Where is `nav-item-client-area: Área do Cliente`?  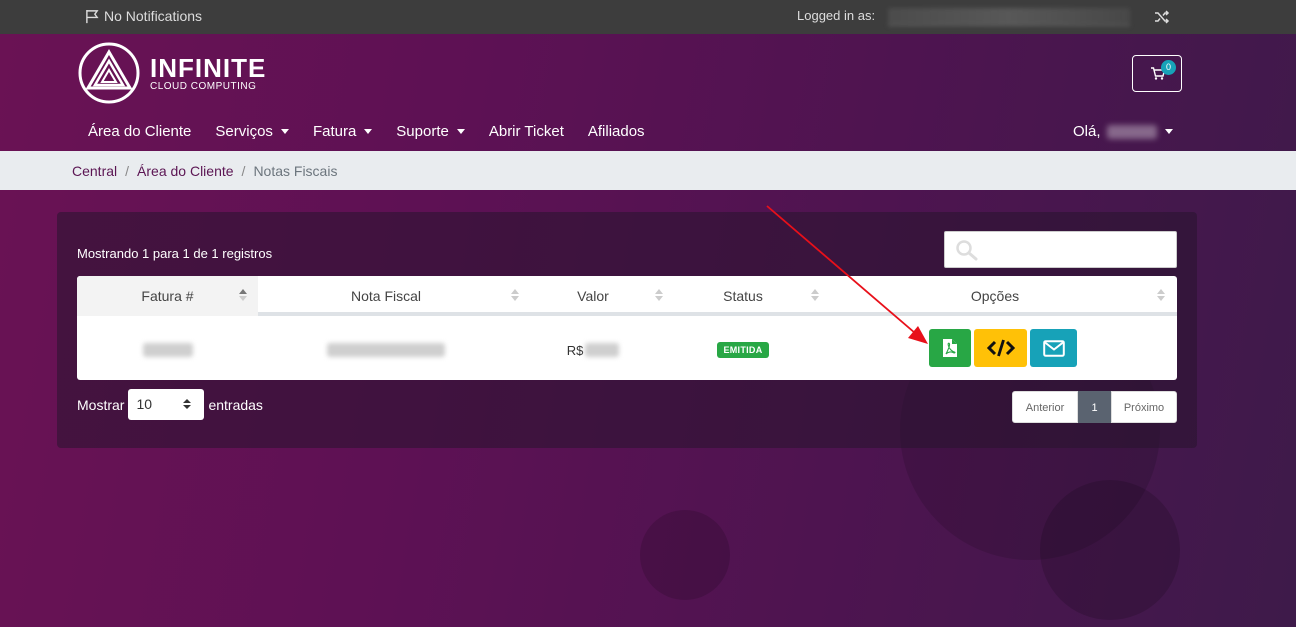
nav-item-client-area: Área do Cliente is located at coordinates (139, 131).